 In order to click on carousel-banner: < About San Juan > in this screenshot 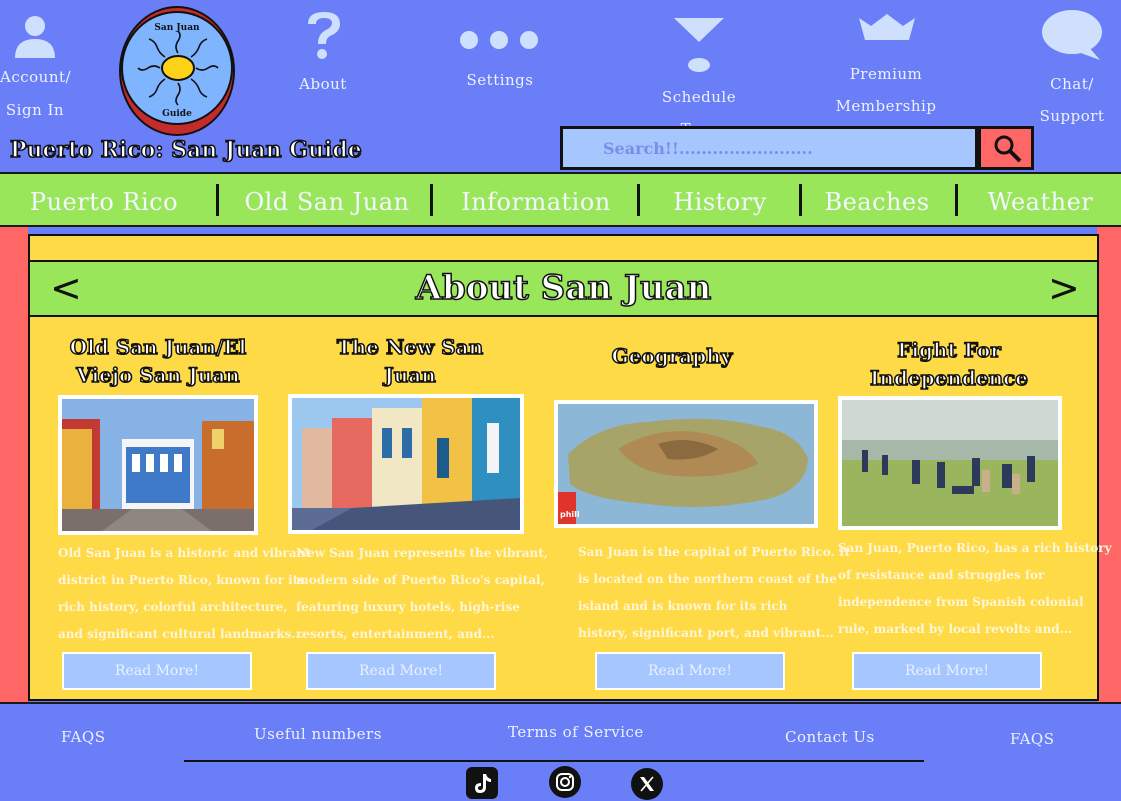, I will do `click(563, 288)`.